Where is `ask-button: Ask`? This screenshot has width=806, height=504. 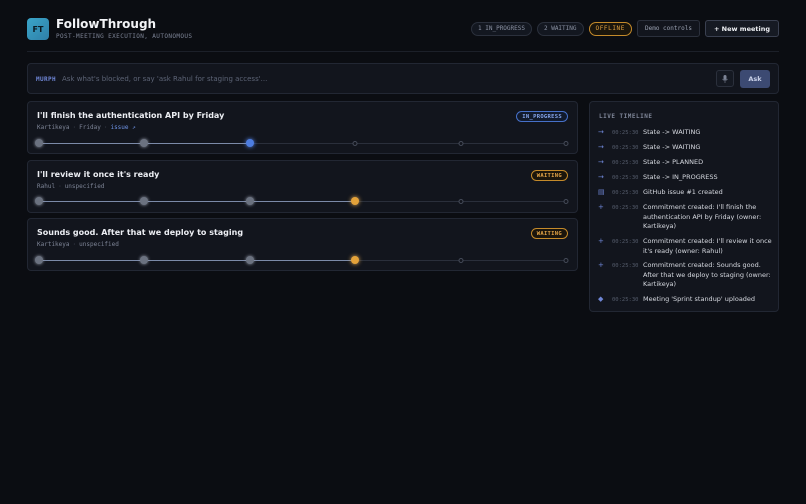
ask-button: Ask is located at coordinates (755, 79).